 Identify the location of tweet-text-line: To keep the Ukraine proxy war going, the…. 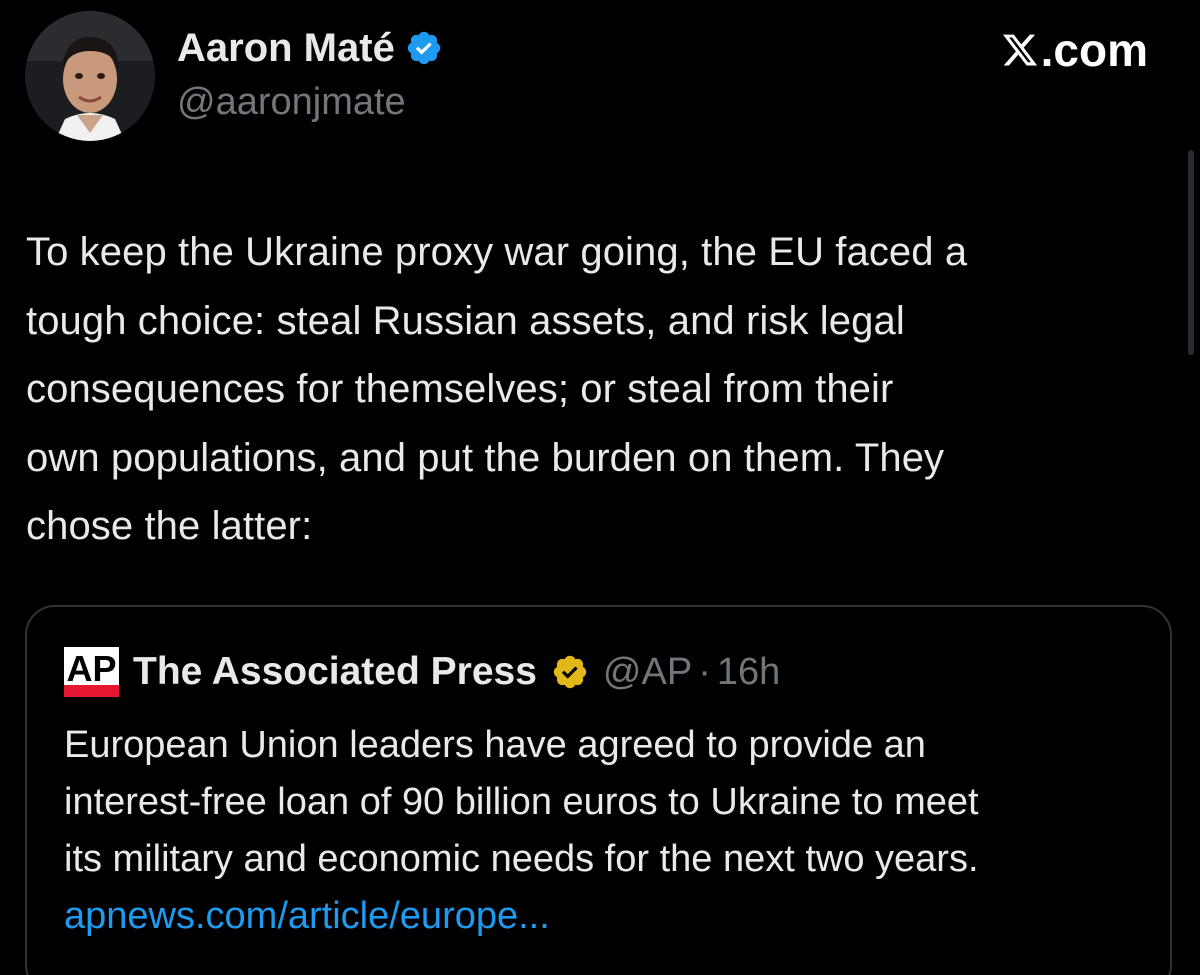
(497, 252).